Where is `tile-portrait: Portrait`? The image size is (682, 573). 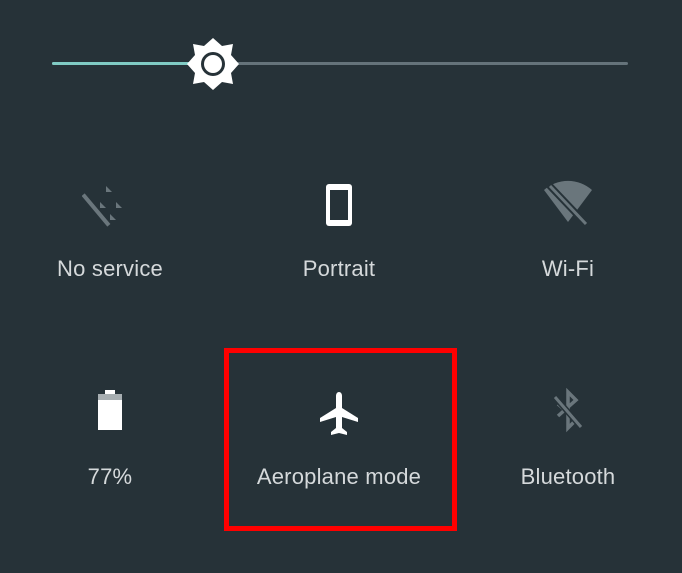
tile-portrait: Portrait is located at coordinates (339, 260).